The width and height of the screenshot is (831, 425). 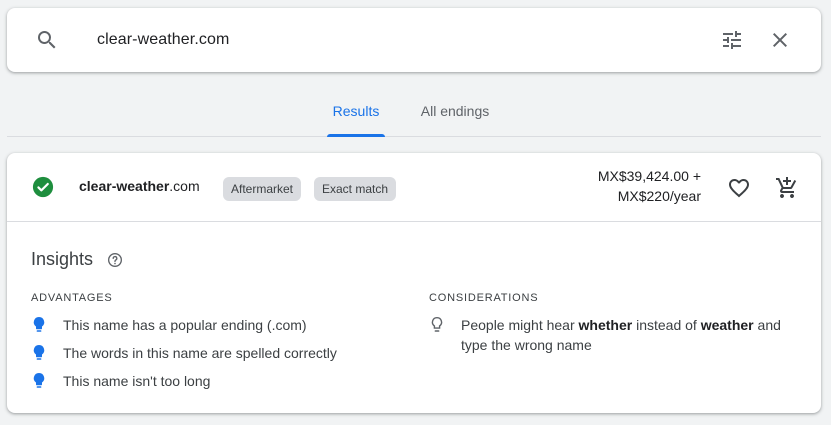 I want to click on considerations-heading: CONSIDERATIONS, so click(x=484, y=298).